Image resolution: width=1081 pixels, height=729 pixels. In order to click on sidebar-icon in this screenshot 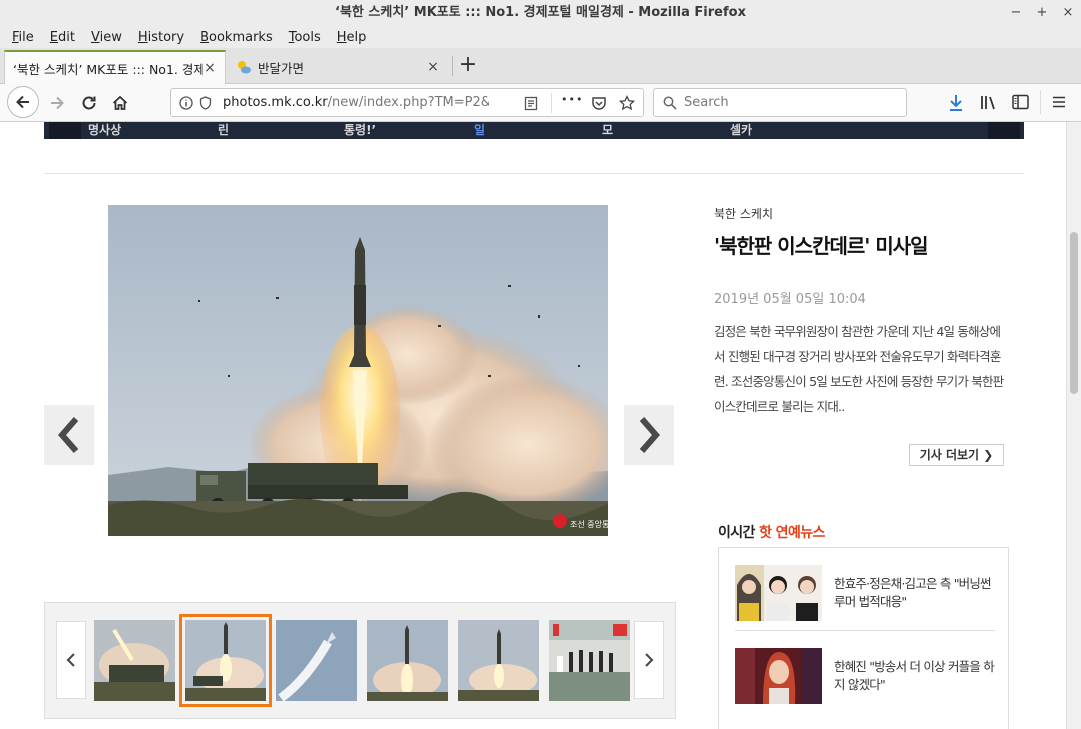, I will do `click(1020, 102)`.